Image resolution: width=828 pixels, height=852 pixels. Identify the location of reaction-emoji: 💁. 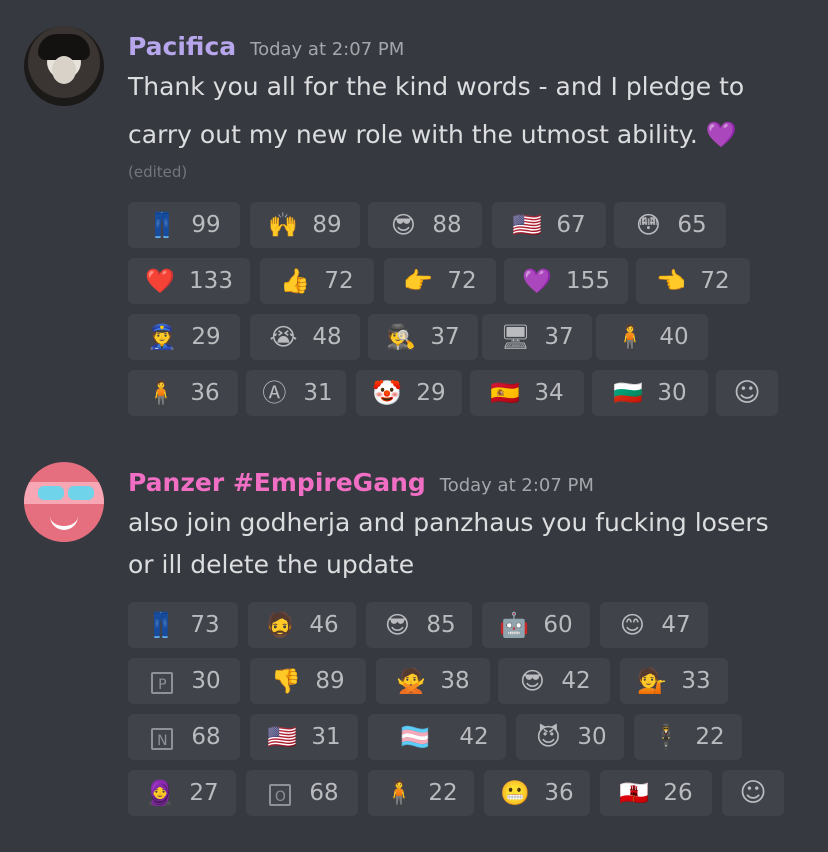
(652, 681).